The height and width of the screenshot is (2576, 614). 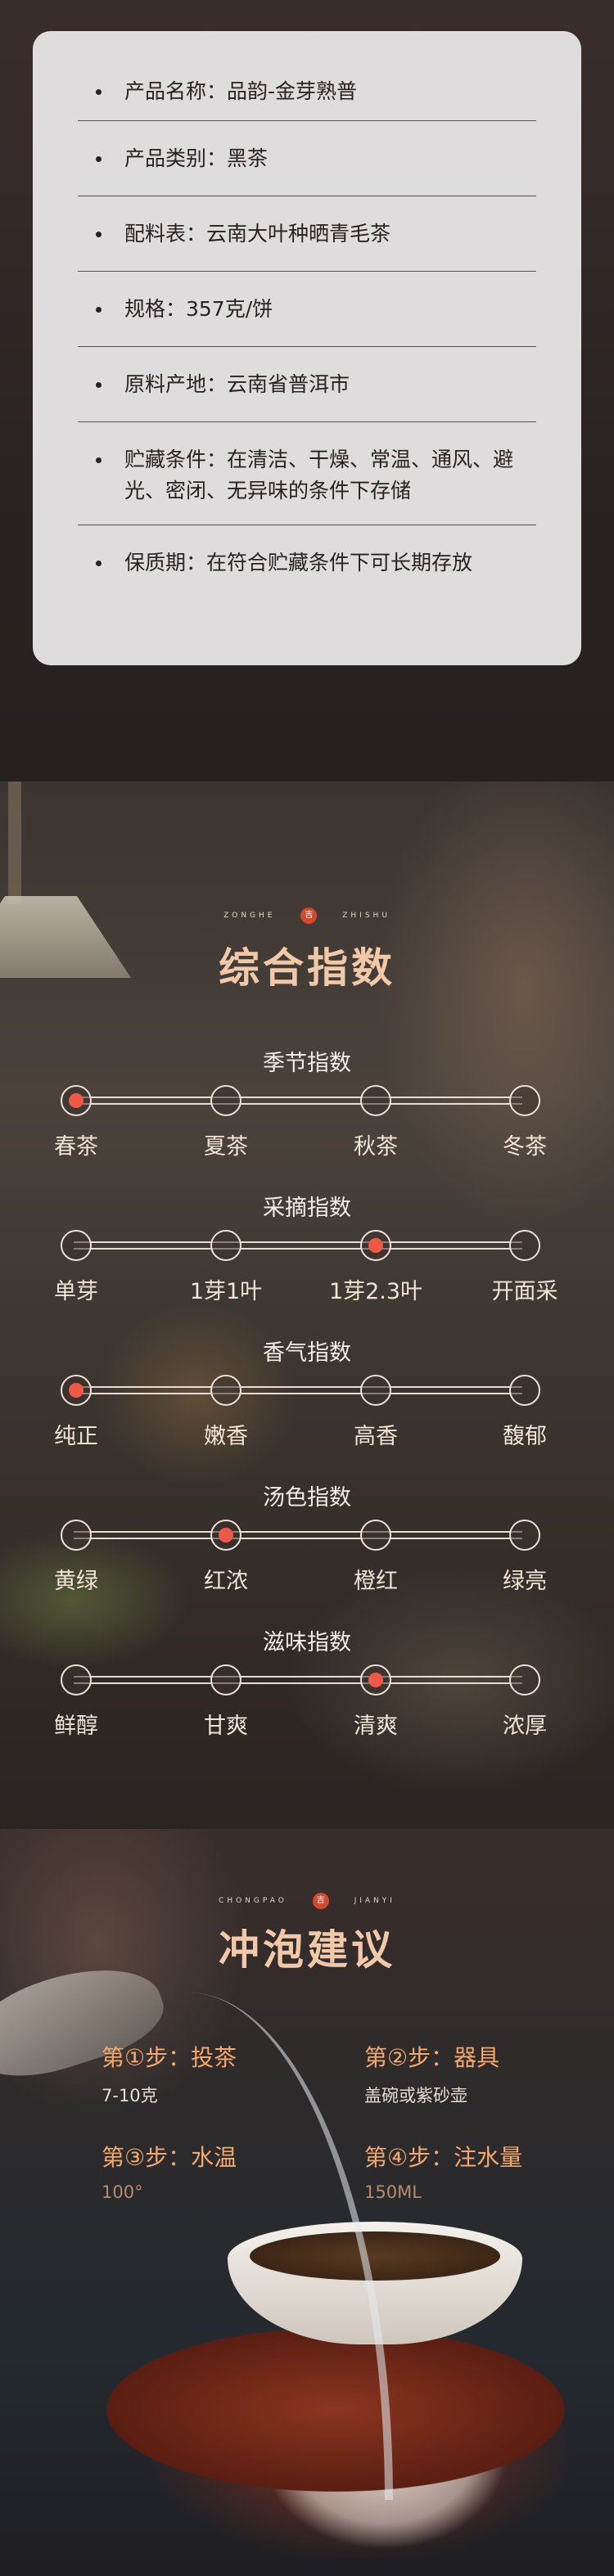 I want to click on brewing-title: 冲泡建议, so click(x=307, y=1950).